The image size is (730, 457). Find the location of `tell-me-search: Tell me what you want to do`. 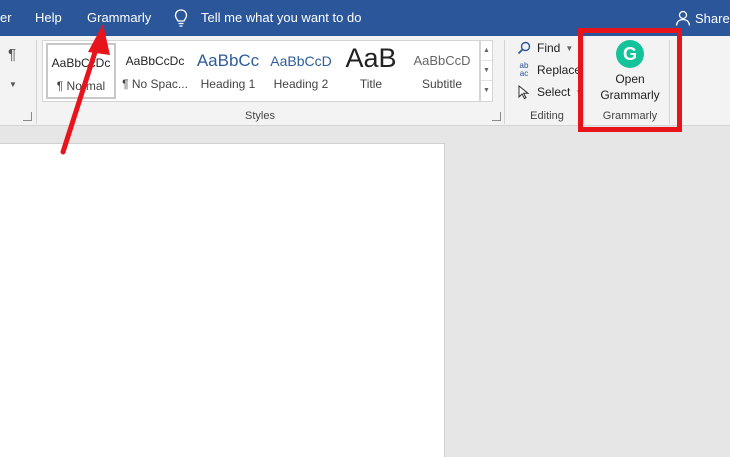

tell-me-search: Tell me what you want to do is located at coordinates (281, 17).